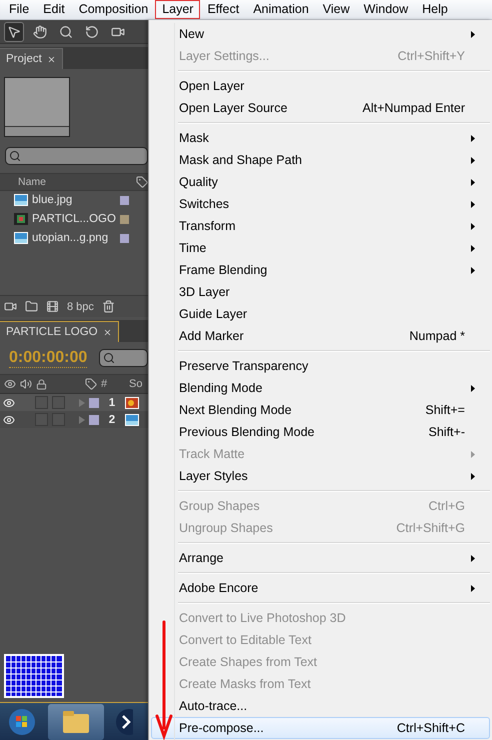 This screenshot has width=492, height=740. I want to click on layer-number: 1, so click(112, 402).